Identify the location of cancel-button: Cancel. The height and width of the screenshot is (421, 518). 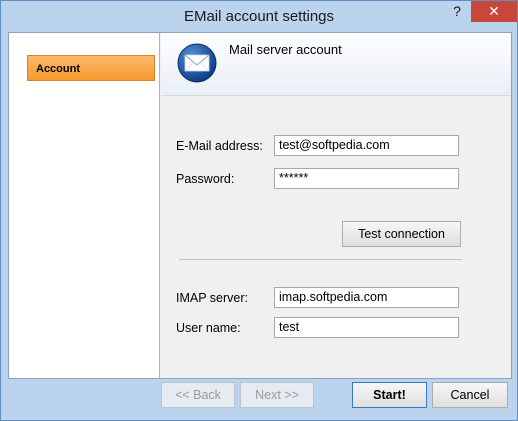
(470, 395).